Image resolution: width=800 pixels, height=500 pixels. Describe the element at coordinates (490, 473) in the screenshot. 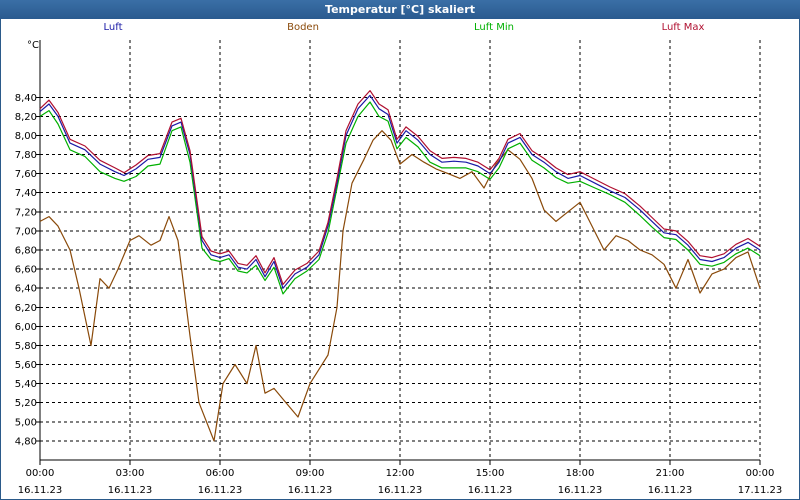

I see `x-tick-time: 15:00` at that location.